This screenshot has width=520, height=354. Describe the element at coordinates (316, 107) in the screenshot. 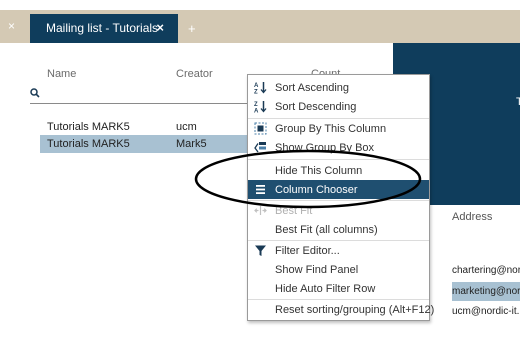

I see `menu-item-label: Sort Descending` at that location.